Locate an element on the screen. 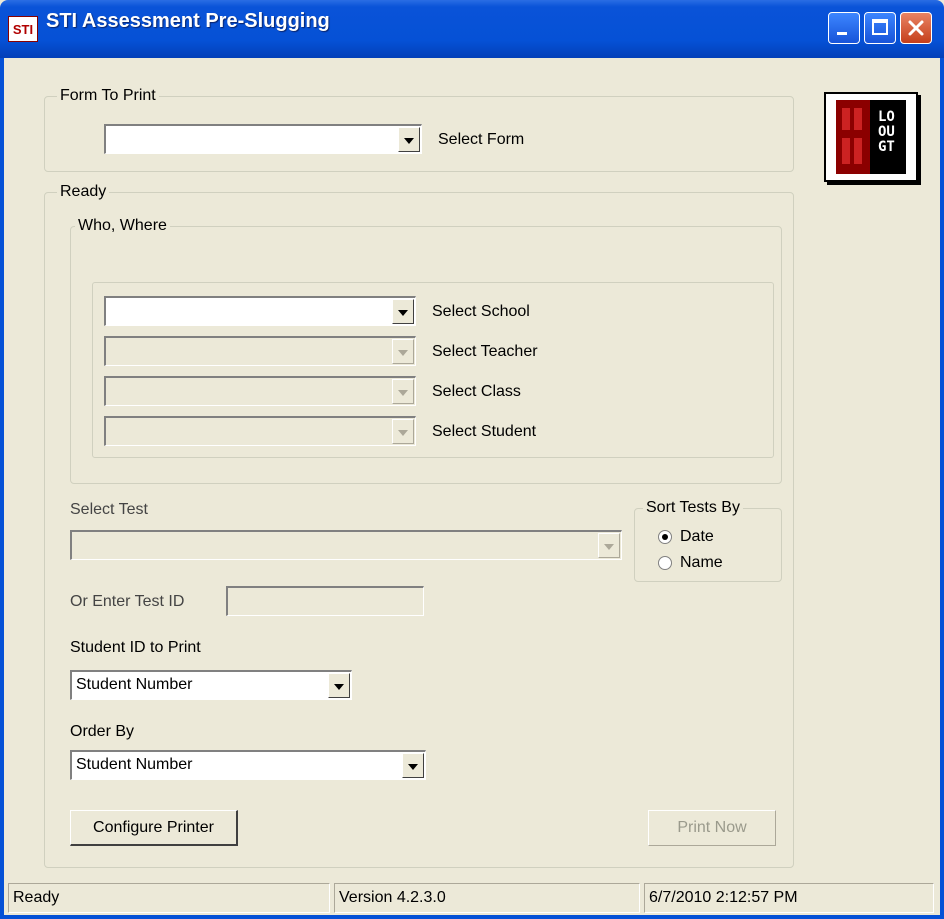 Image resolution: width=944 pixels, height=919 pixels. select-form-combo is located at coordinates (263, 139).